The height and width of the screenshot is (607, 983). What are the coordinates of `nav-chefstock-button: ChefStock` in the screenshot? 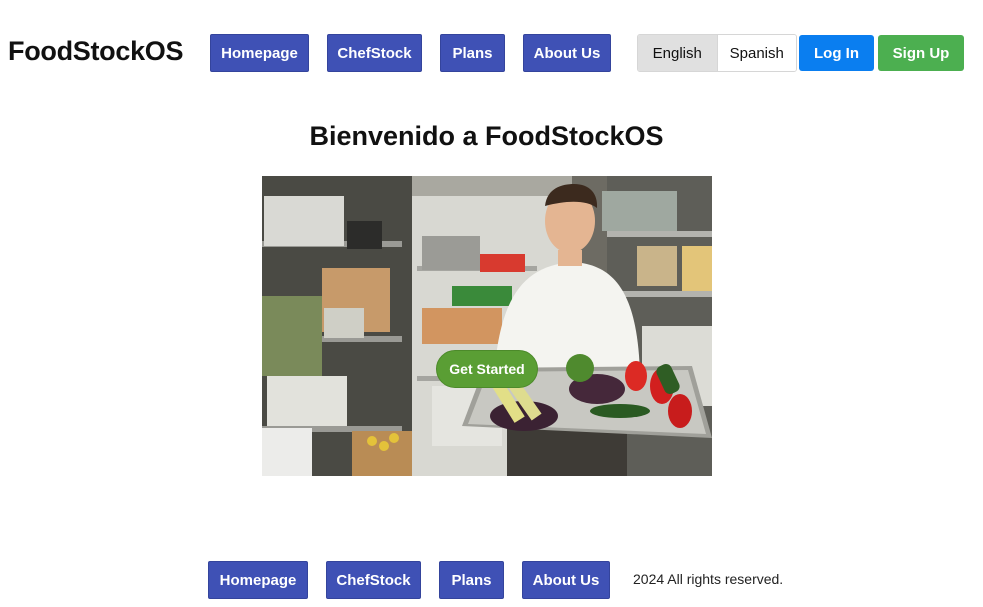 It's located at (374, 53).